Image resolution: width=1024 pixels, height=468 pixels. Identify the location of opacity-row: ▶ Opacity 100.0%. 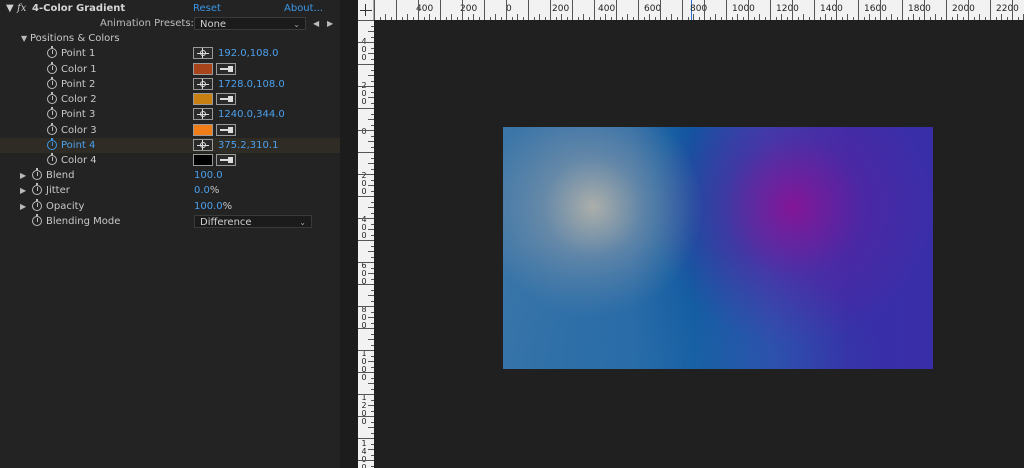
(170, 206).